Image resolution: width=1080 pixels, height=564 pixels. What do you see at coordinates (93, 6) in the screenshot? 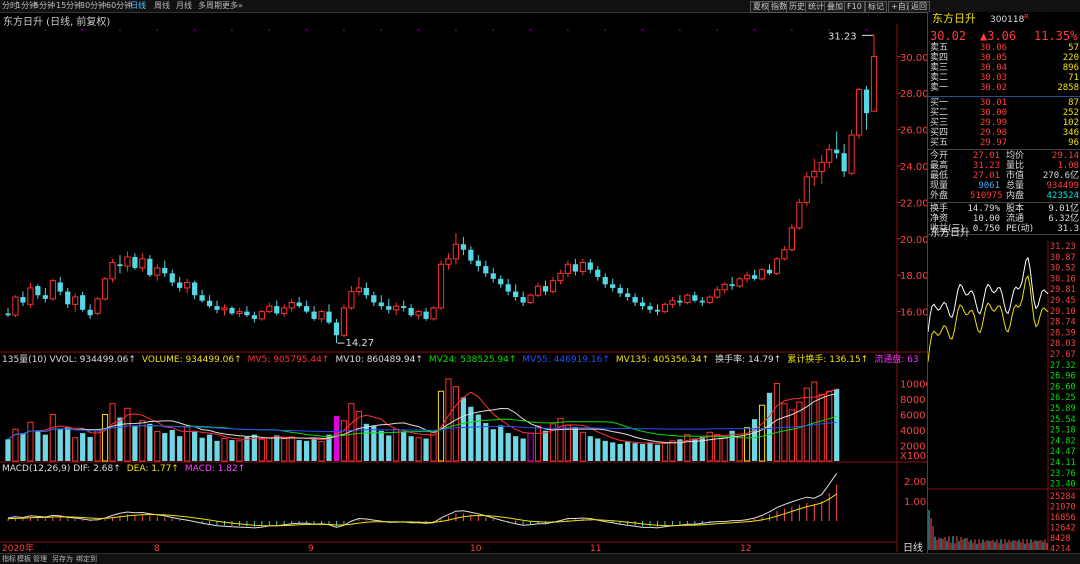
I see `period-tab-4: 30分钟` at bounding box center [93, 6].